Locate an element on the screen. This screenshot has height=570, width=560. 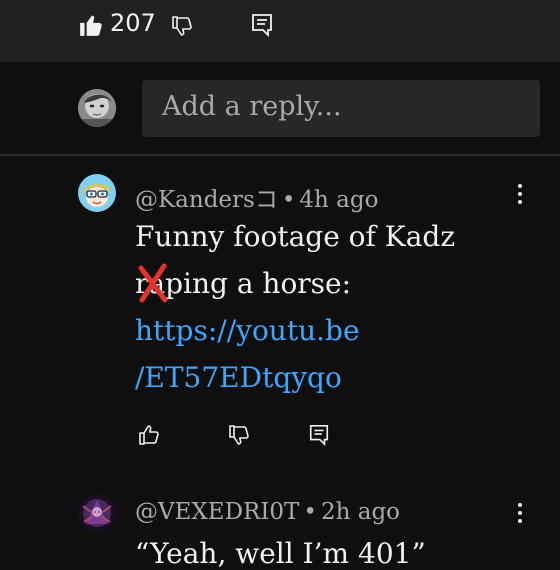
comment-action-bar: 207 is located at coordinates (280, 31).